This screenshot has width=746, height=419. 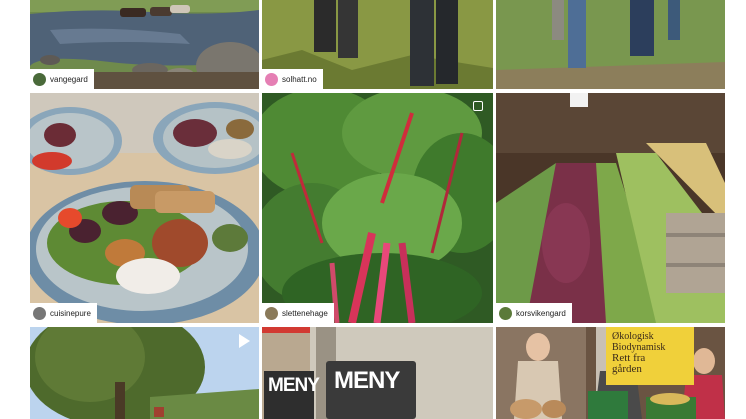 I want to click on username-tag: vangegard, so click(x=62, y=79).